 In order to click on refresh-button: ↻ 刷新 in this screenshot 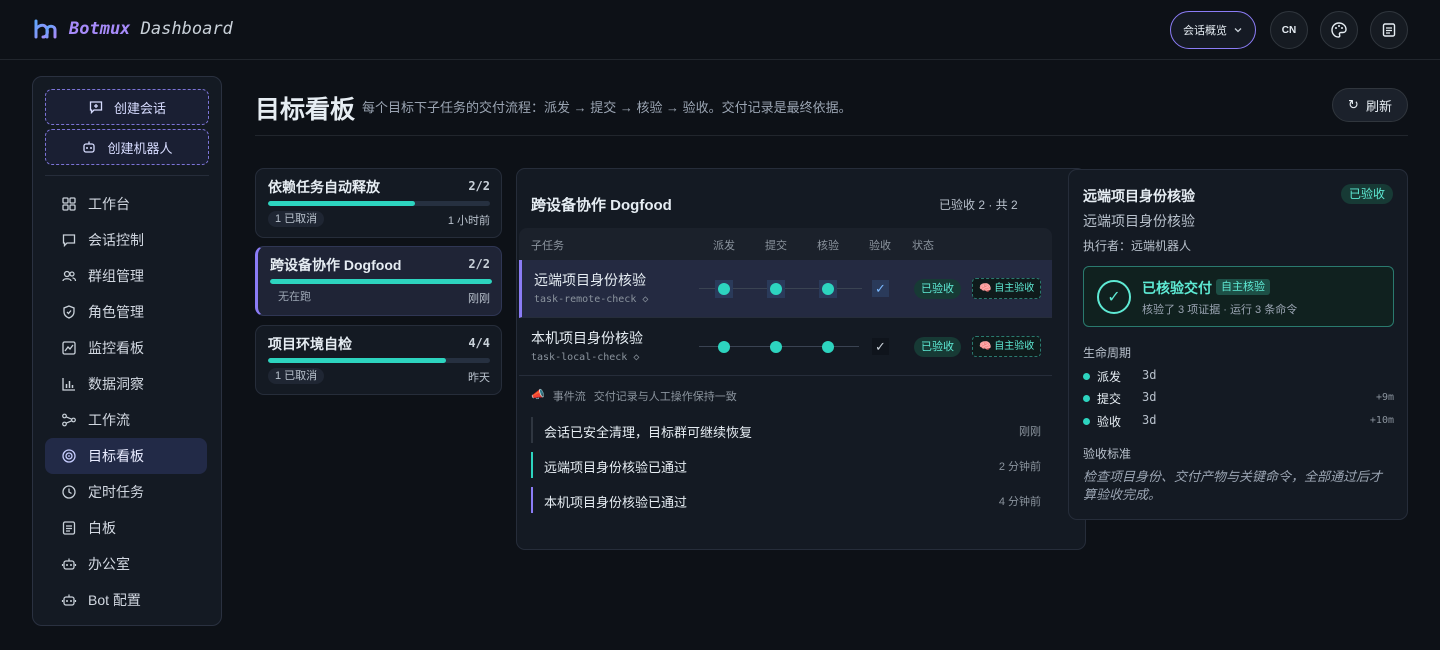, I will do `click(1370, 105)`.